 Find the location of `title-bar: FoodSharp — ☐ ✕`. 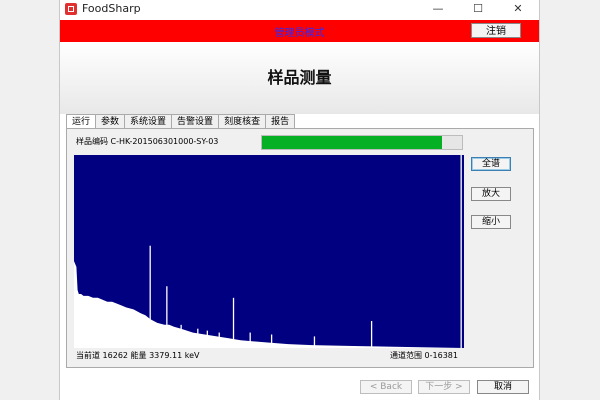

title-bar: FoodSharp — ☐ ✕ is located at coordinates (299, 9).